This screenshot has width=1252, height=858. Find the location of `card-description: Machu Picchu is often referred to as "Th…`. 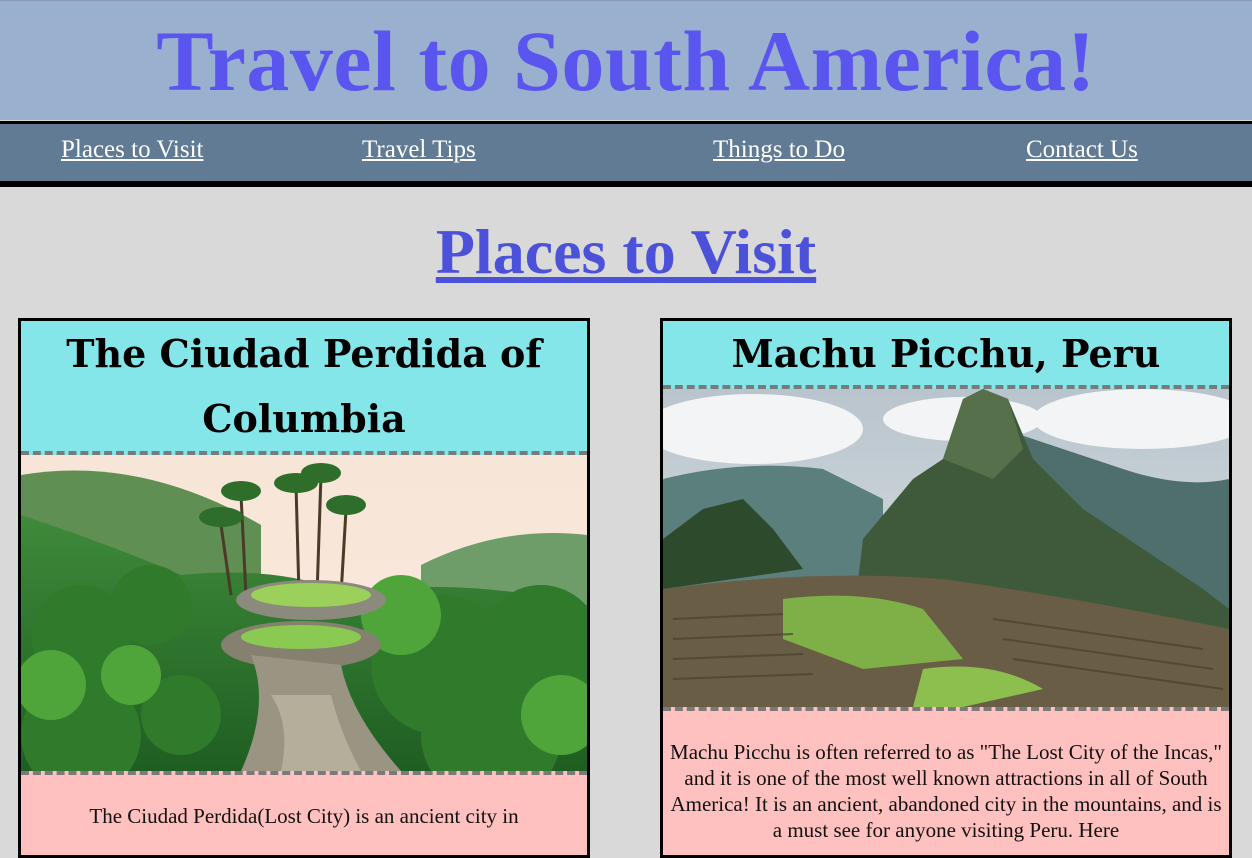

card-description: Machu Picchu is often referred to as "Th… is located at coordinates (946, 791).